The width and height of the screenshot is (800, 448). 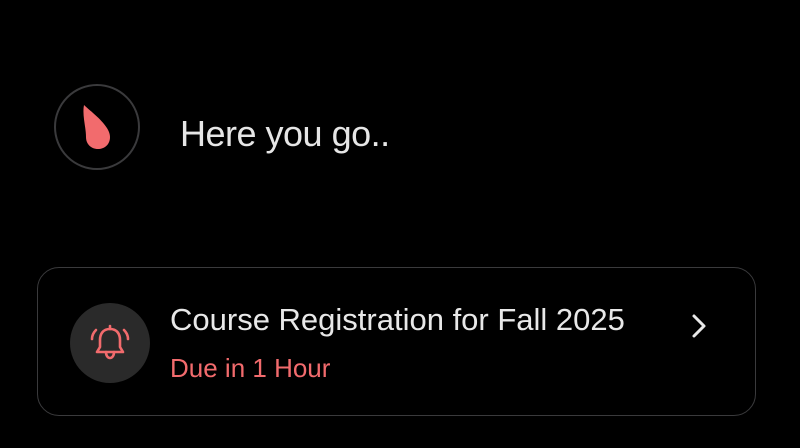 I want to click on due-label: Due in 1 Hour, so click(x=250, y=368).